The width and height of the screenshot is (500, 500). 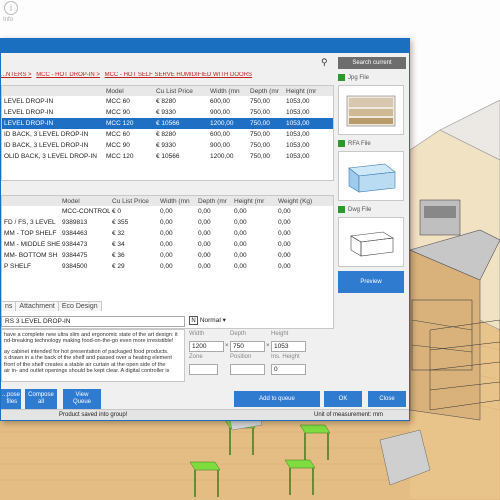 What do you see at coordinates (220, 134) in the screenshot?
I see `cell: 600,00` at bounding box center [220, 134].